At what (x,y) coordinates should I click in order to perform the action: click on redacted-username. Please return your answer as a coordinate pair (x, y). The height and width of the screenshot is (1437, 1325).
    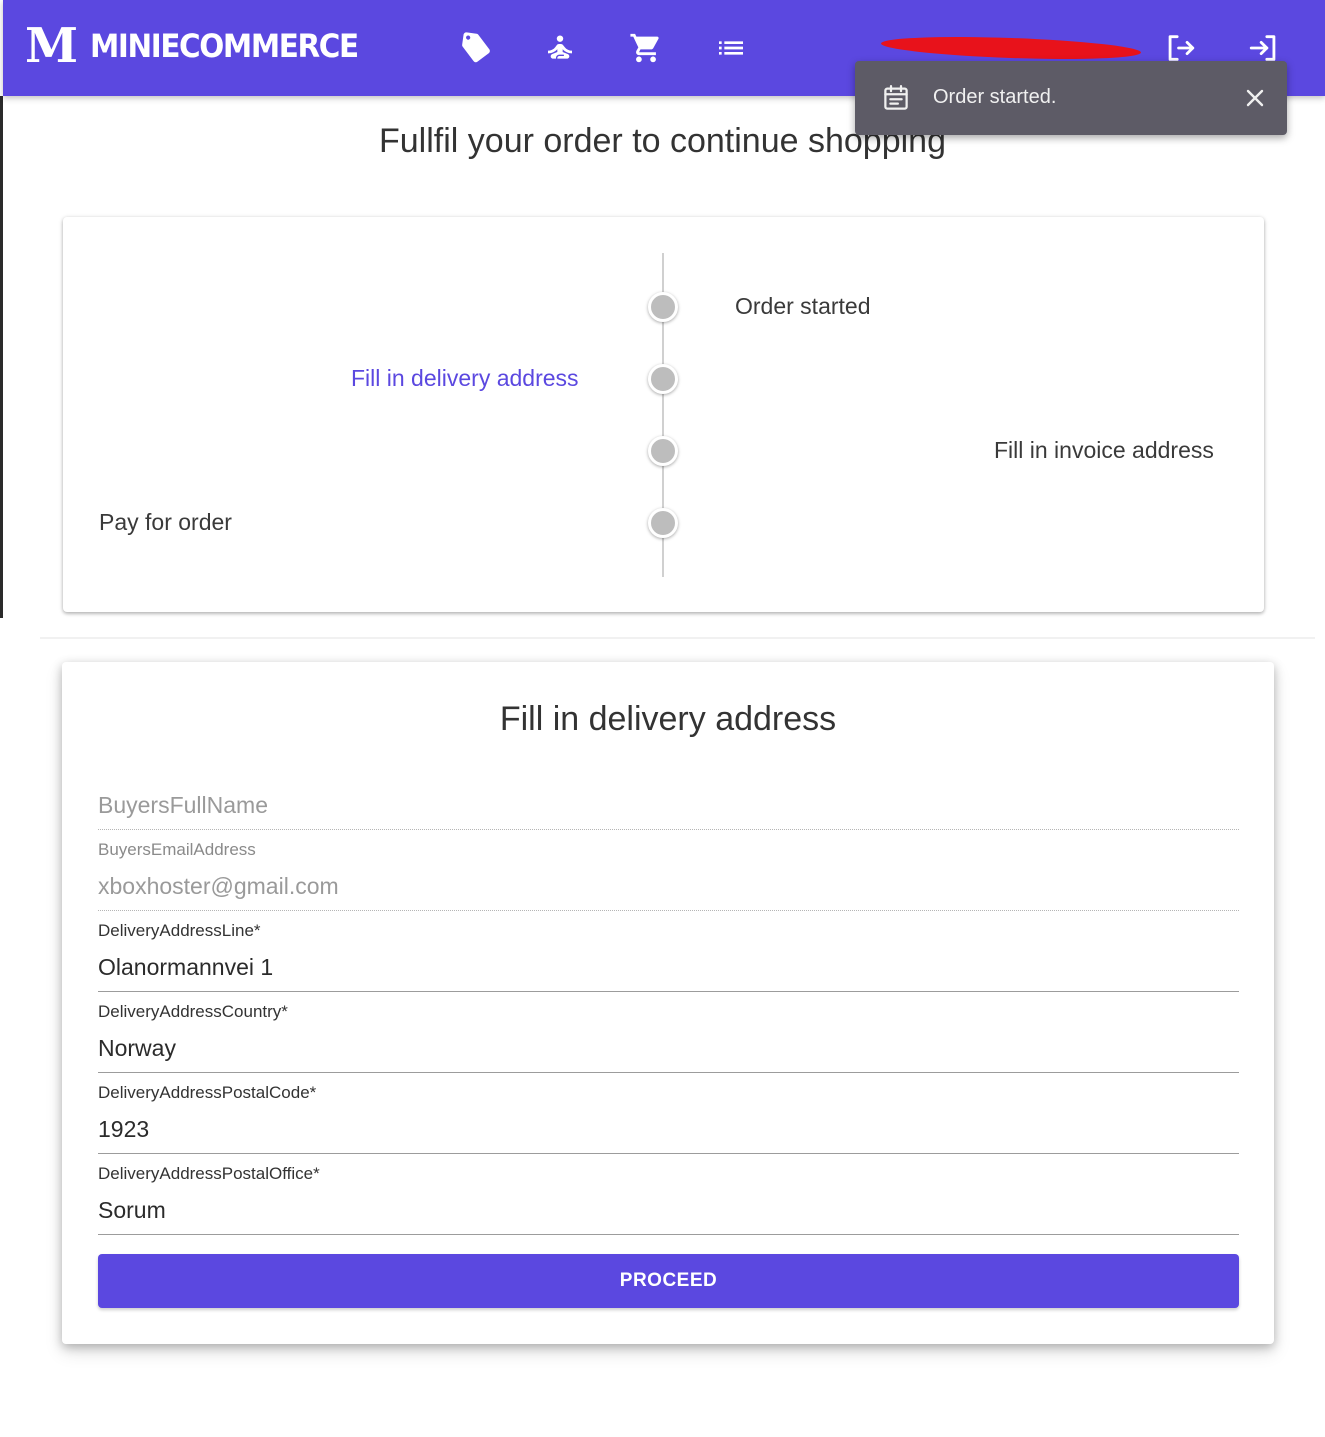
    Looking at the image, I should click on (1011, 48).